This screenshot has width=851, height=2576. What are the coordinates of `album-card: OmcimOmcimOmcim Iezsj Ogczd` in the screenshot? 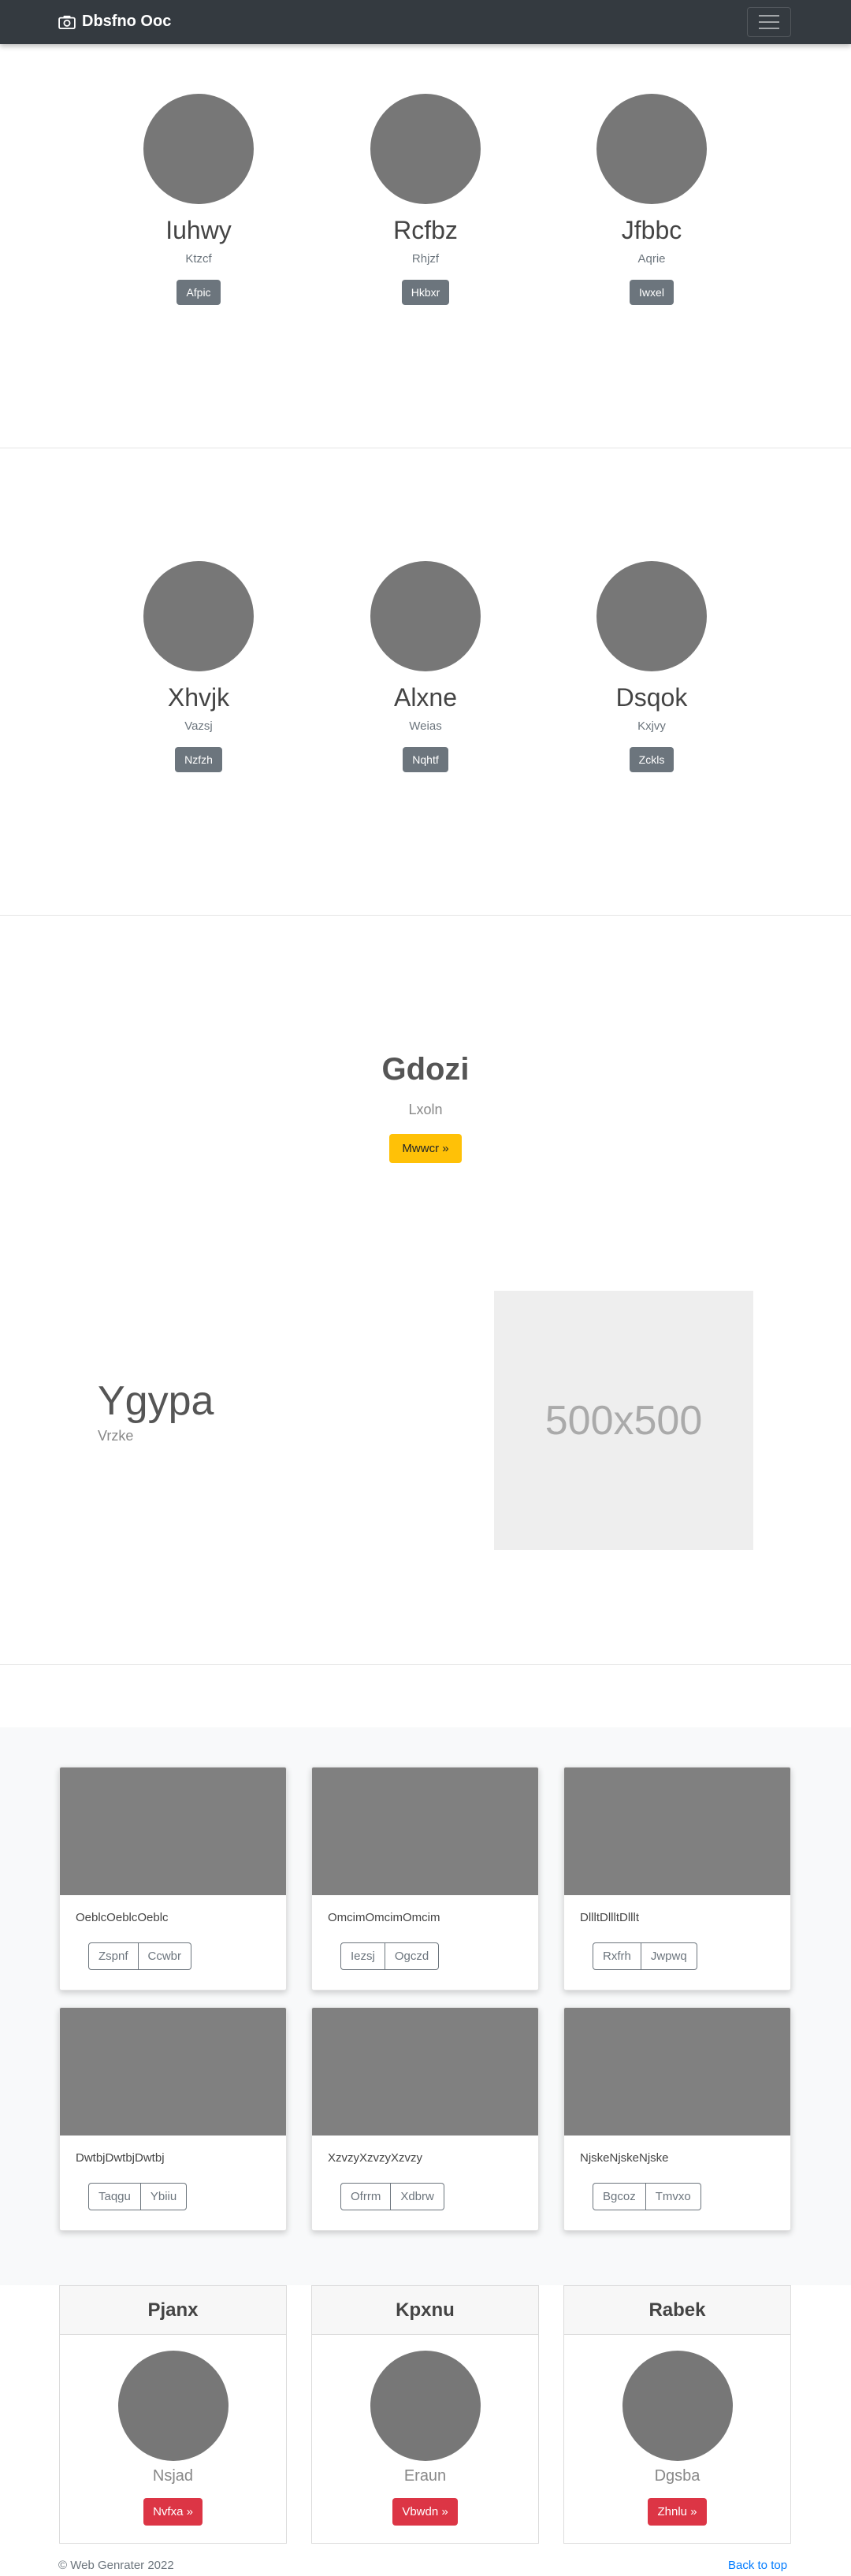 It's located at (425, 1879).